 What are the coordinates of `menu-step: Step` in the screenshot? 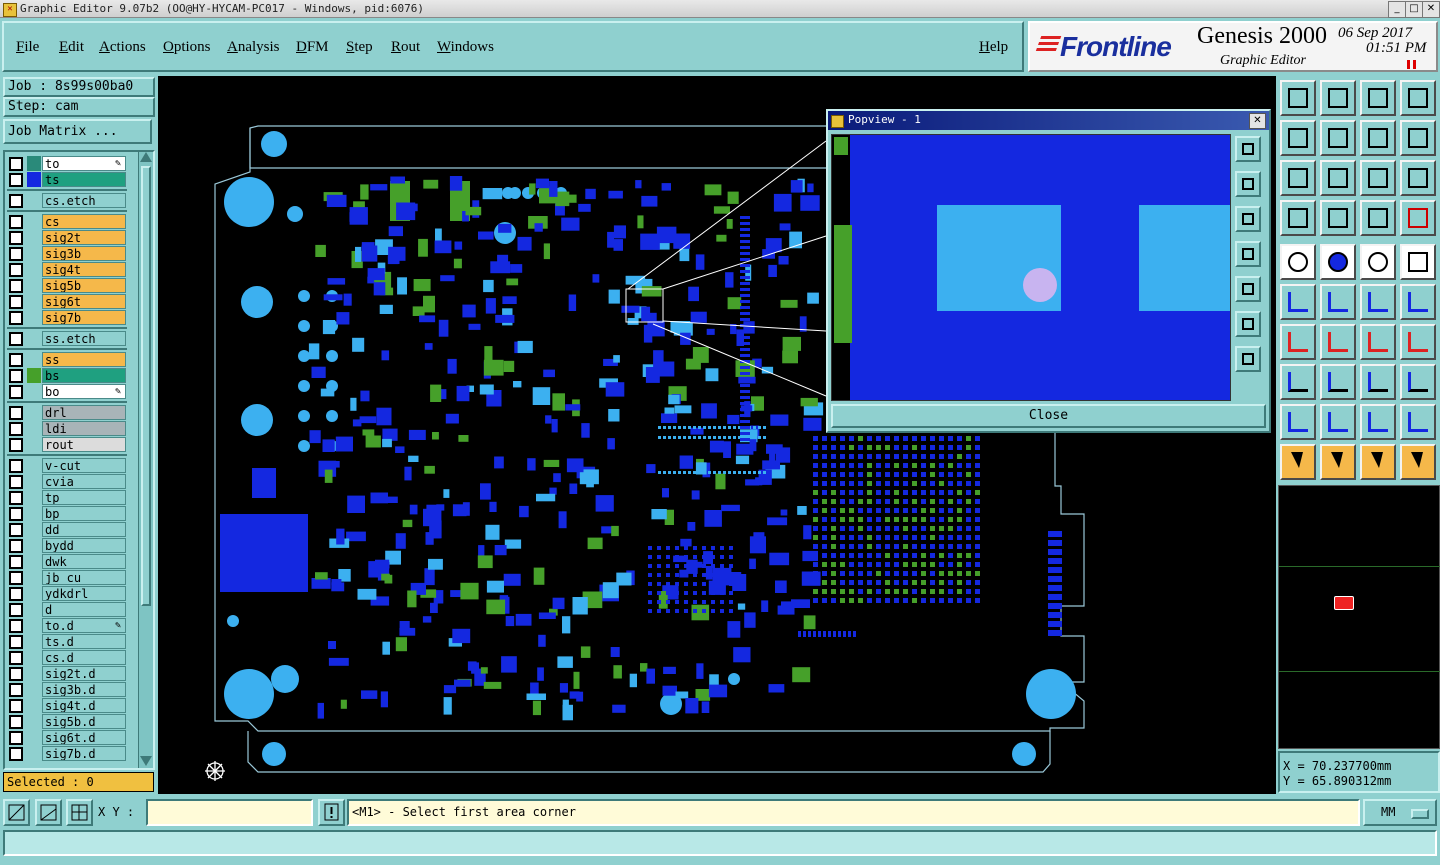 It's located at (359, 47).